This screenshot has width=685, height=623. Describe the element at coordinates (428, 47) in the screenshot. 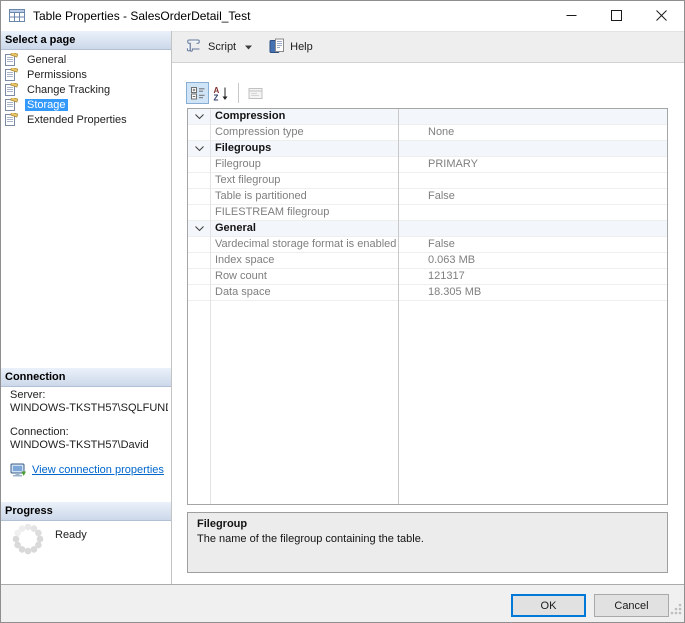

I see `dialog-toolbar: Script Help` at that location.